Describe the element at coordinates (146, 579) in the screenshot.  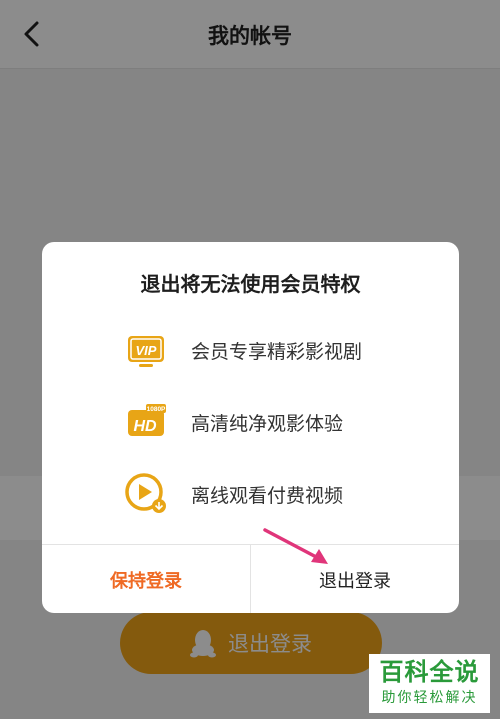
I see `keep-logged-in-button: 保持登录` at that location.